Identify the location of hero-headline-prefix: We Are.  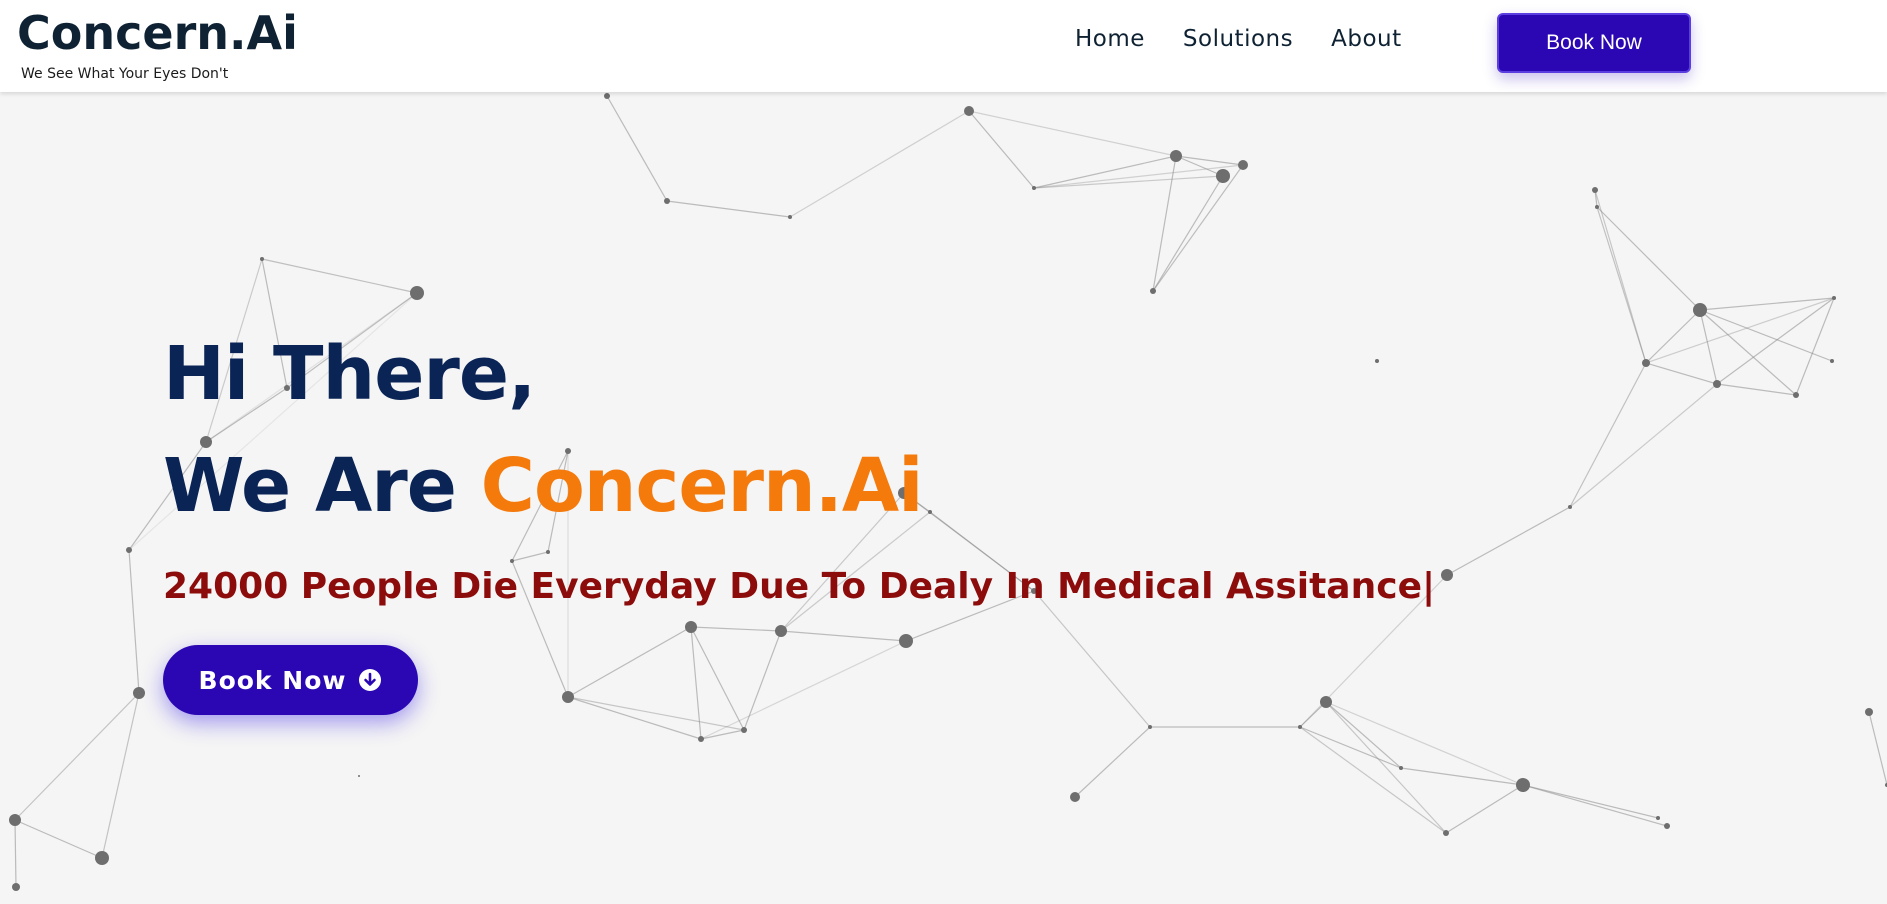
(322, 486).